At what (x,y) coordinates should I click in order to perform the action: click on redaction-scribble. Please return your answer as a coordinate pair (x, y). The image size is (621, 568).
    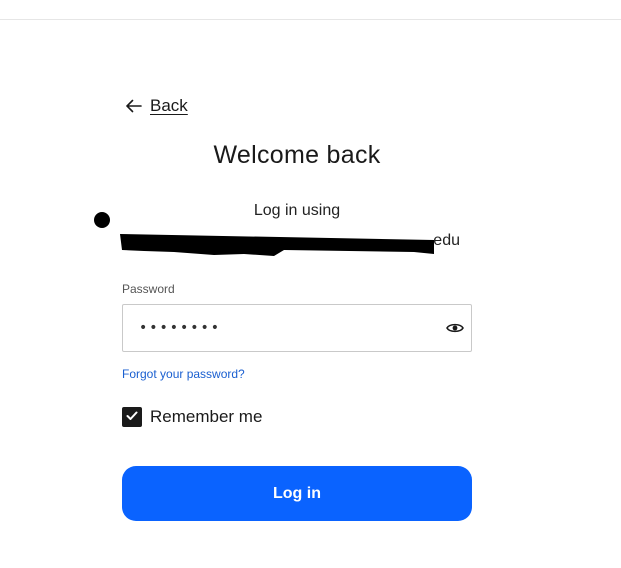
    Looking at the image, I should click on (264, 234).